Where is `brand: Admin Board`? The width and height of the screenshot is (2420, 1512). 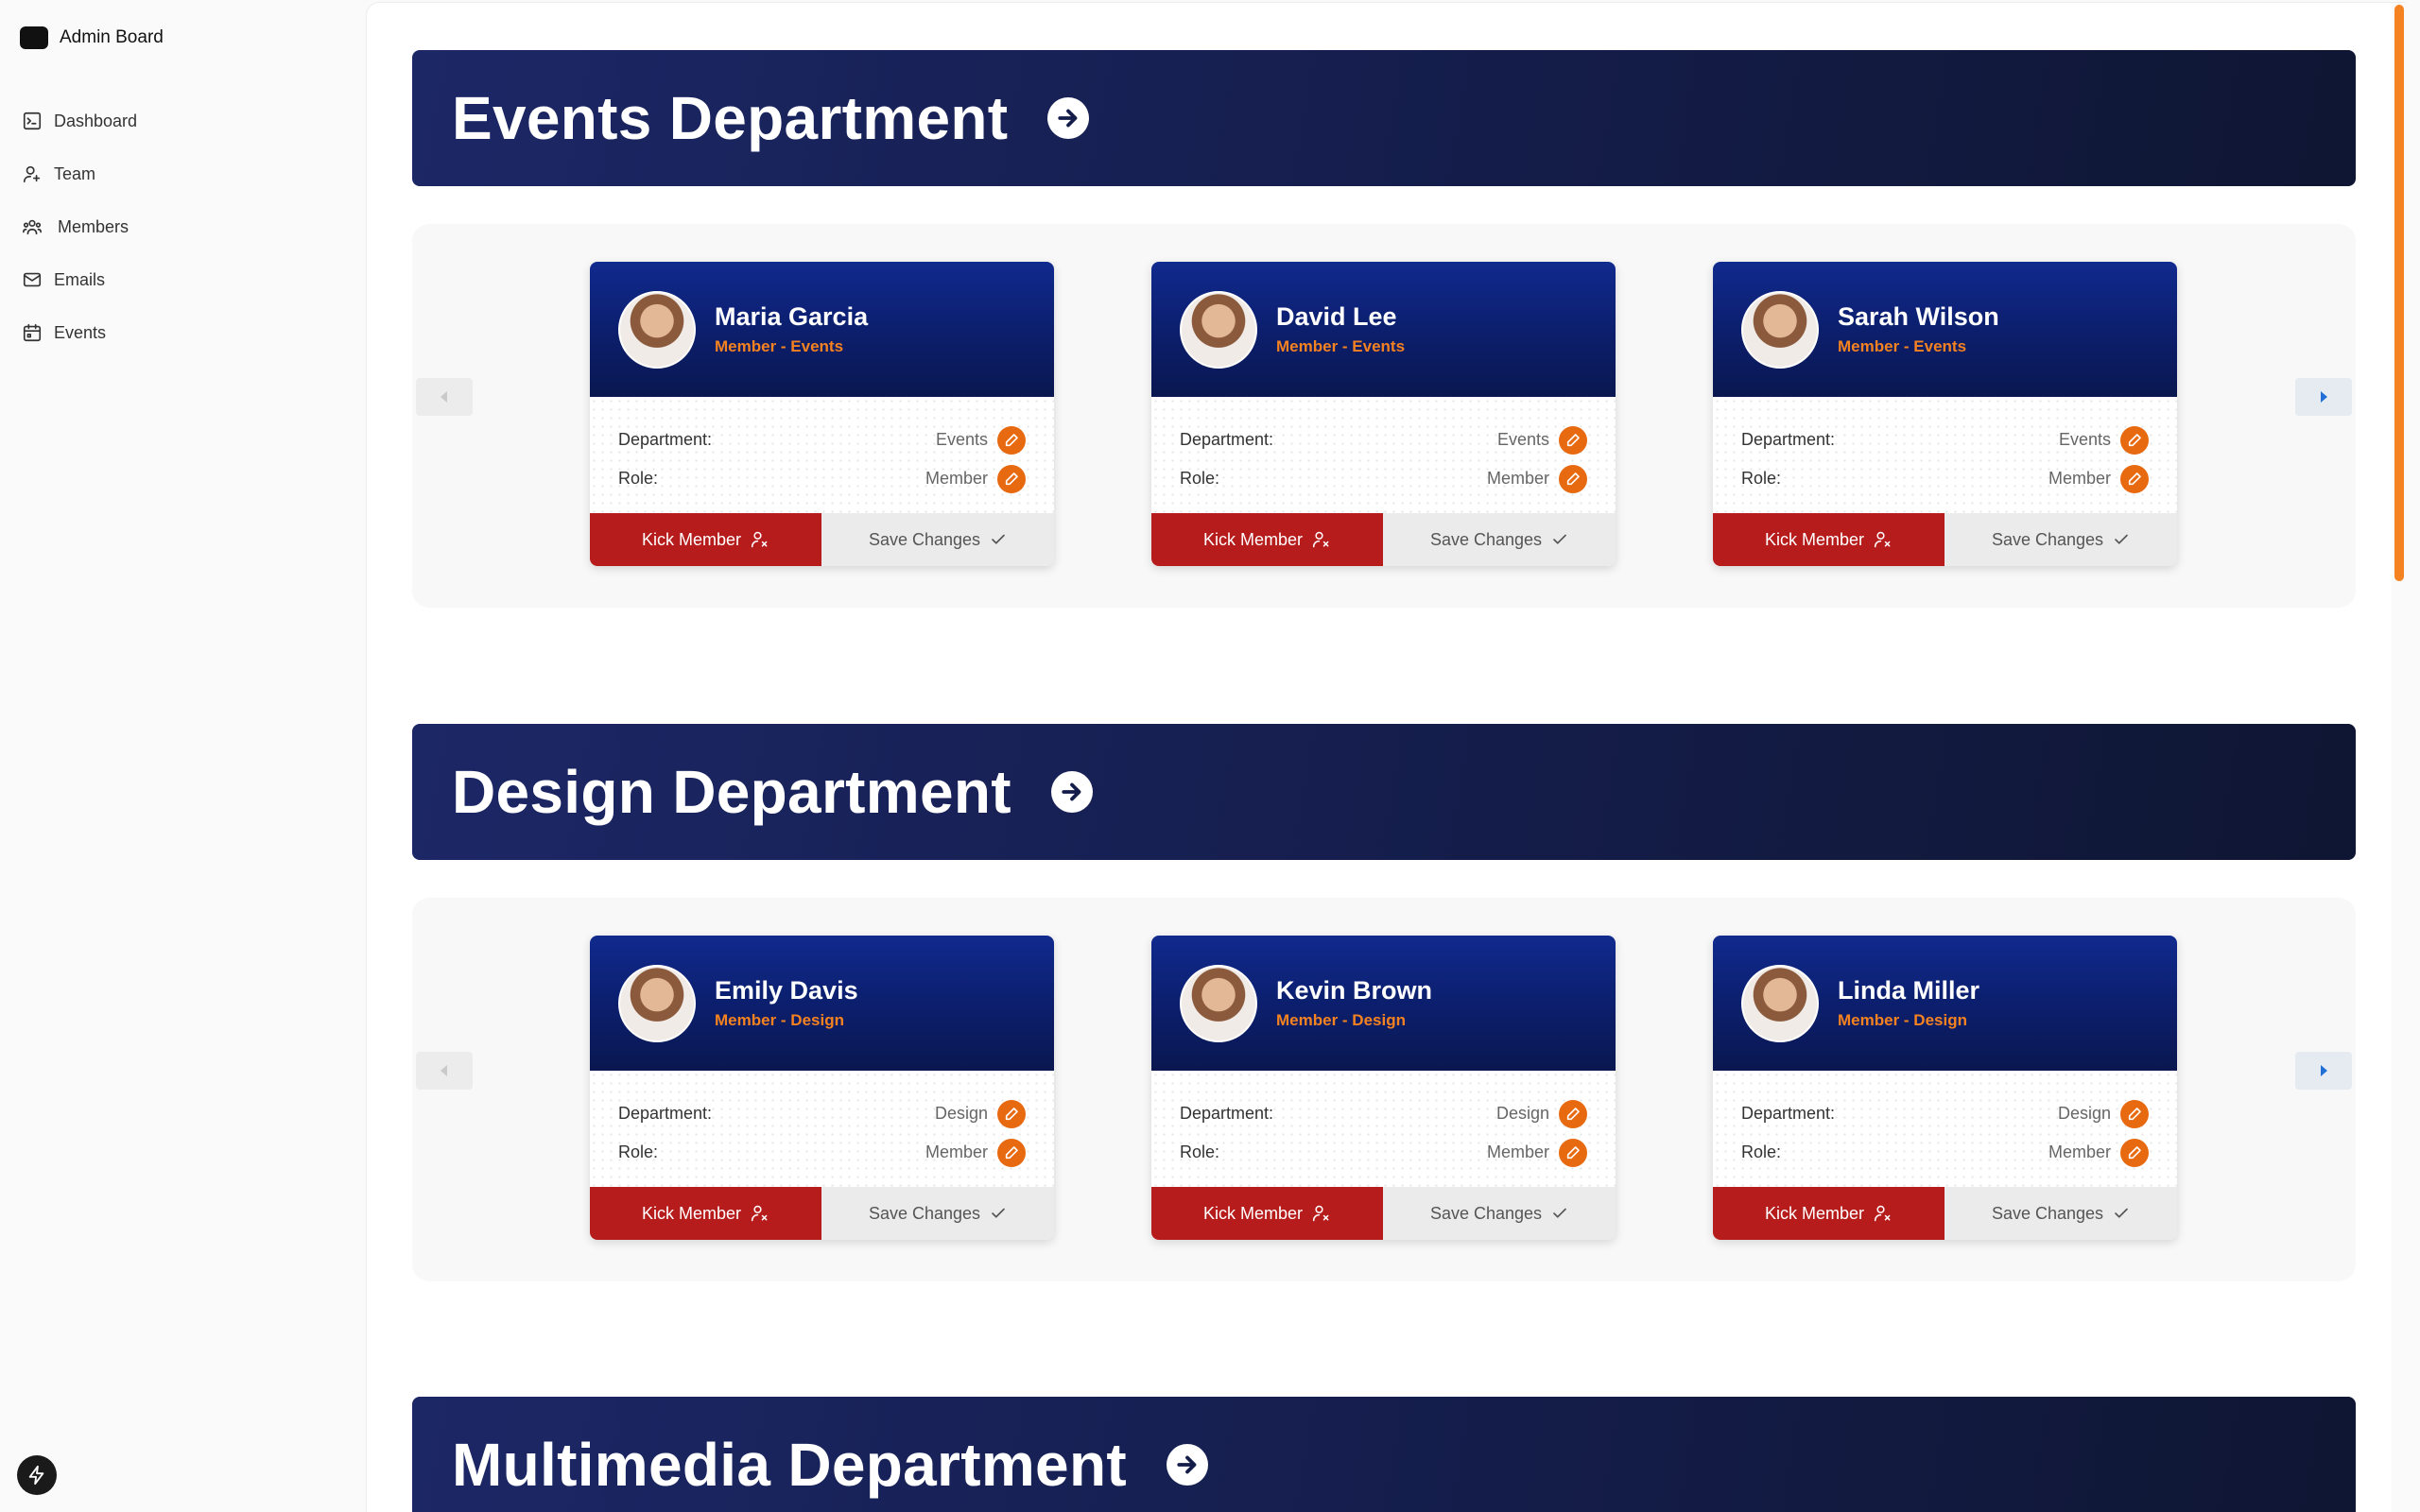 brand: Admin Board is located at coordinates (92, 38).